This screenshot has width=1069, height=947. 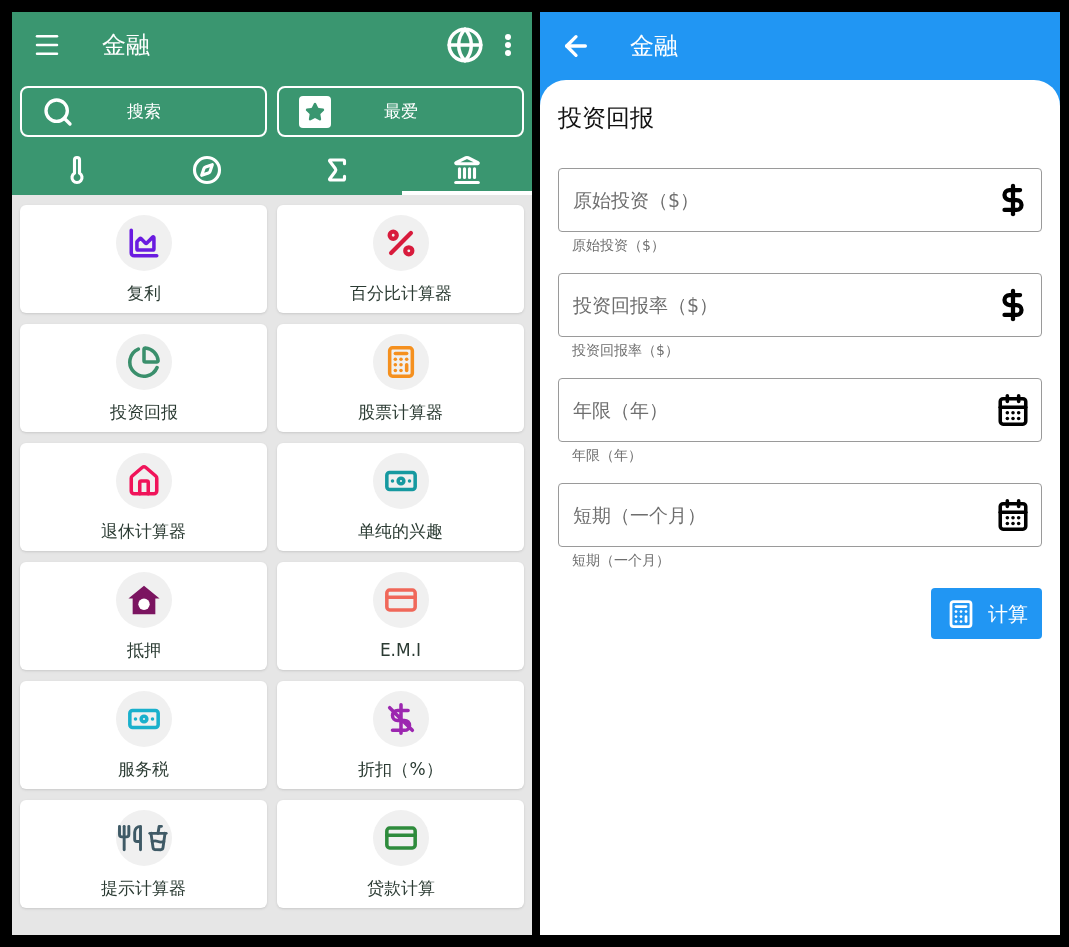 I want to click on bank-icon, so click(x=467, y=170).